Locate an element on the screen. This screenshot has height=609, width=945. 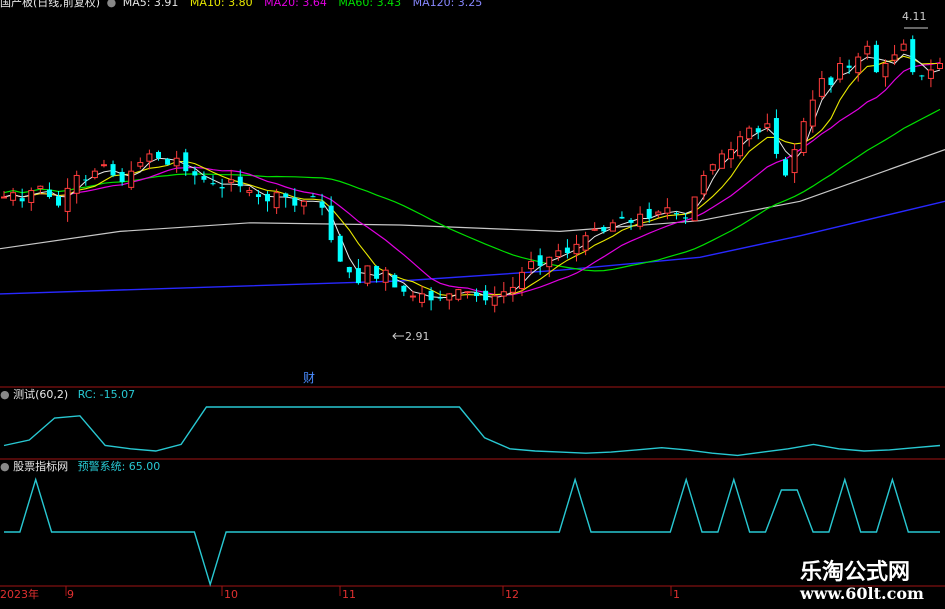
rc-line is located at coordinates (472, 431).